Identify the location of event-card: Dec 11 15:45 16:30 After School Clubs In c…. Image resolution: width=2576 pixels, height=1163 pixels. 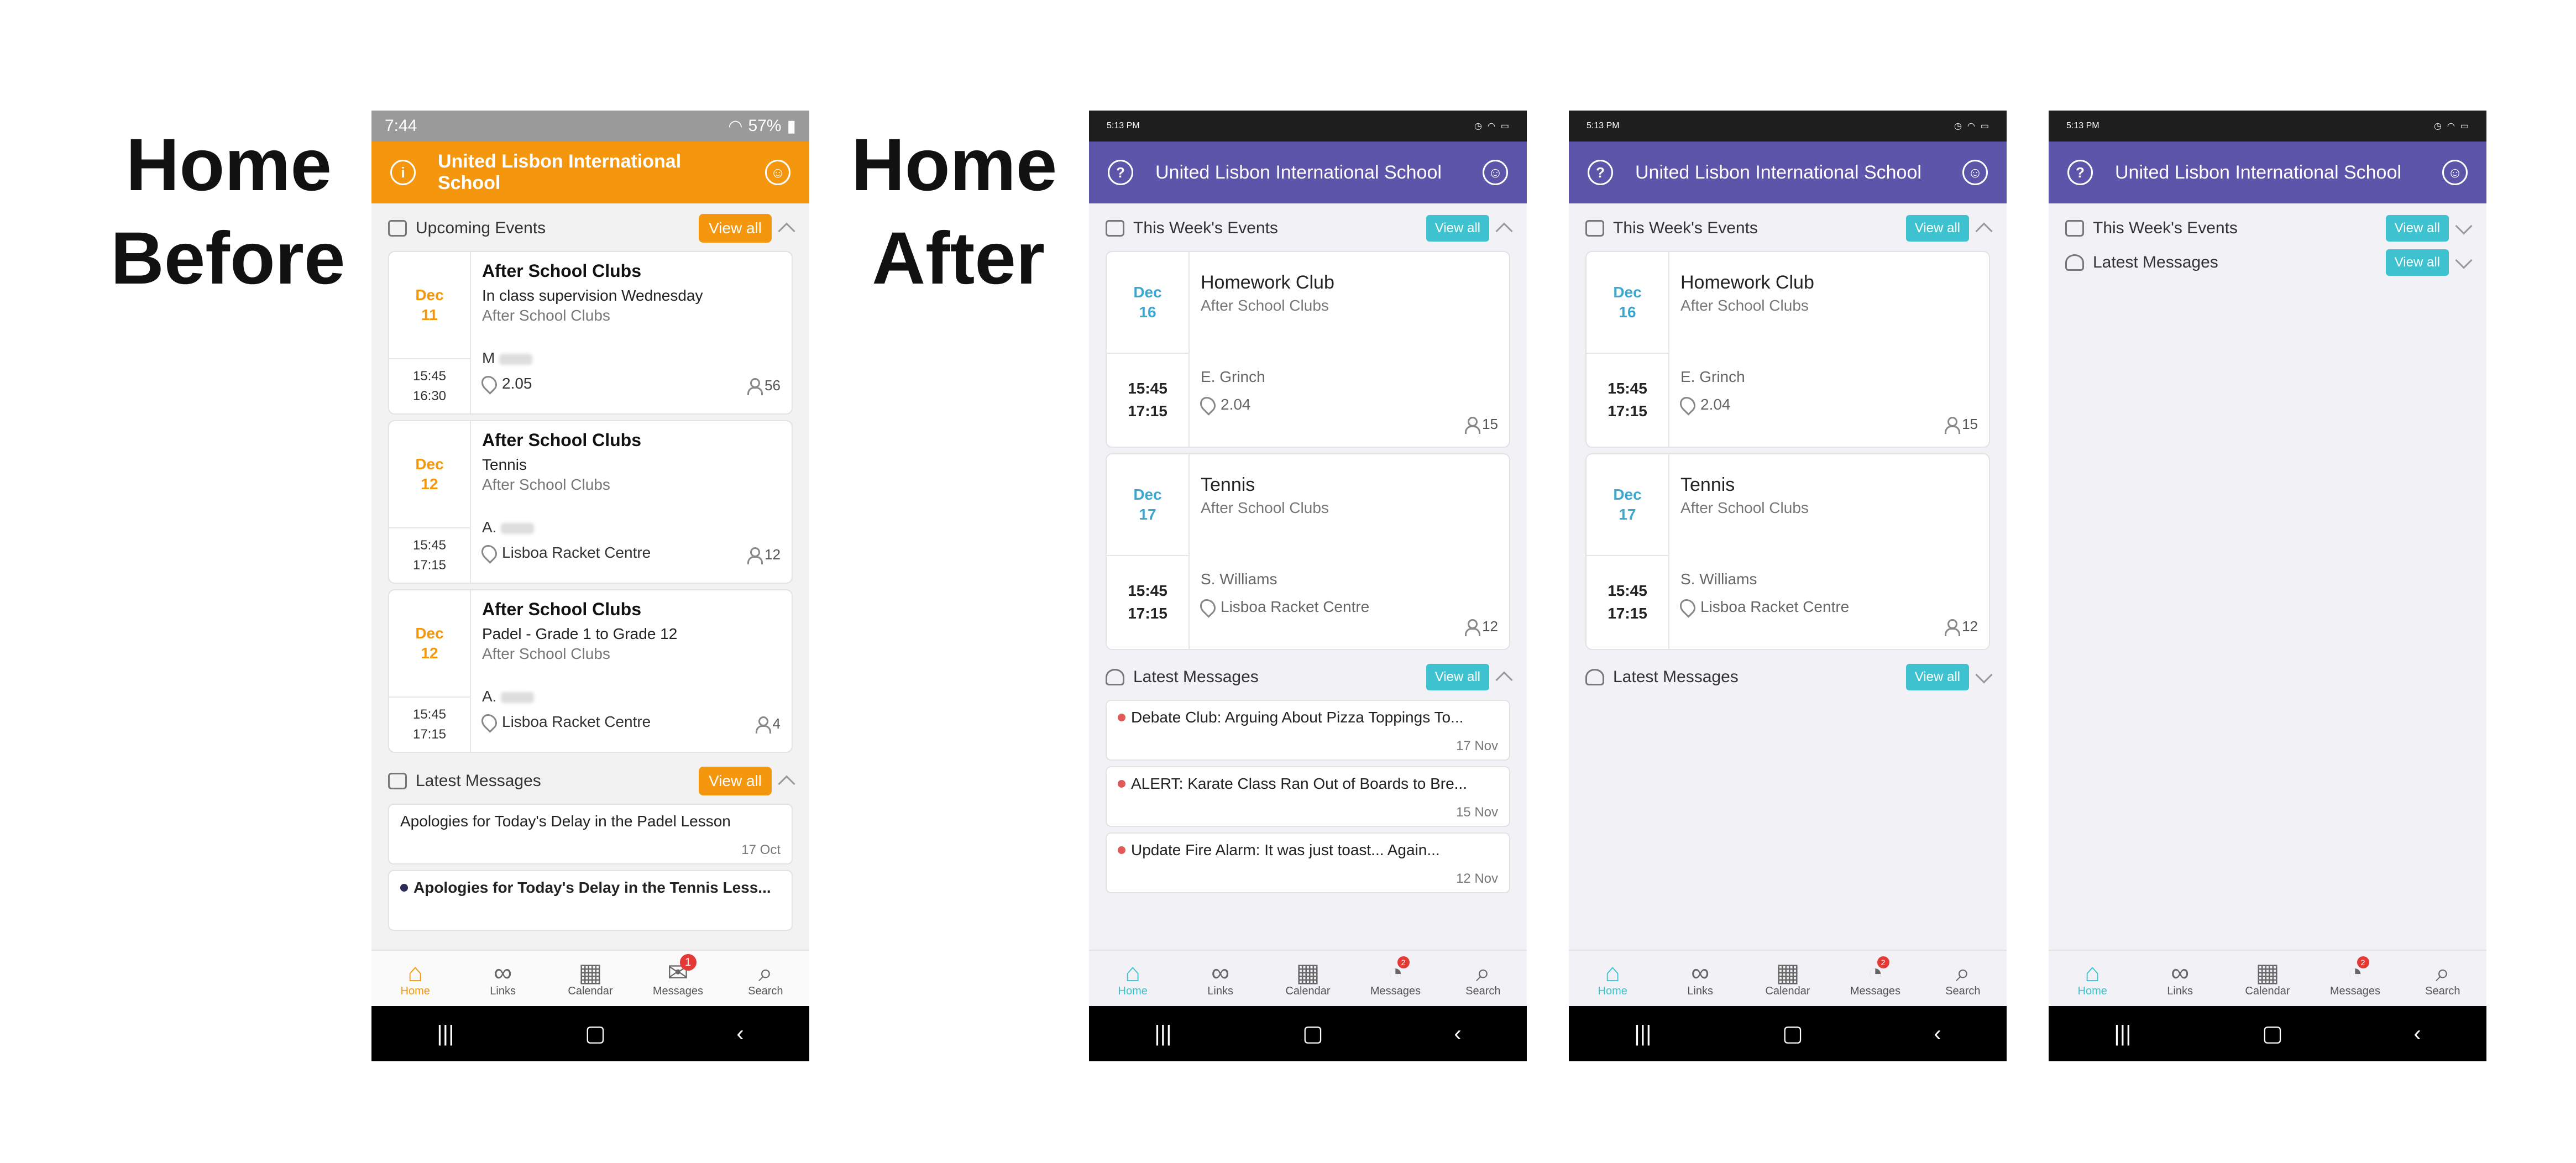
(591, 333).